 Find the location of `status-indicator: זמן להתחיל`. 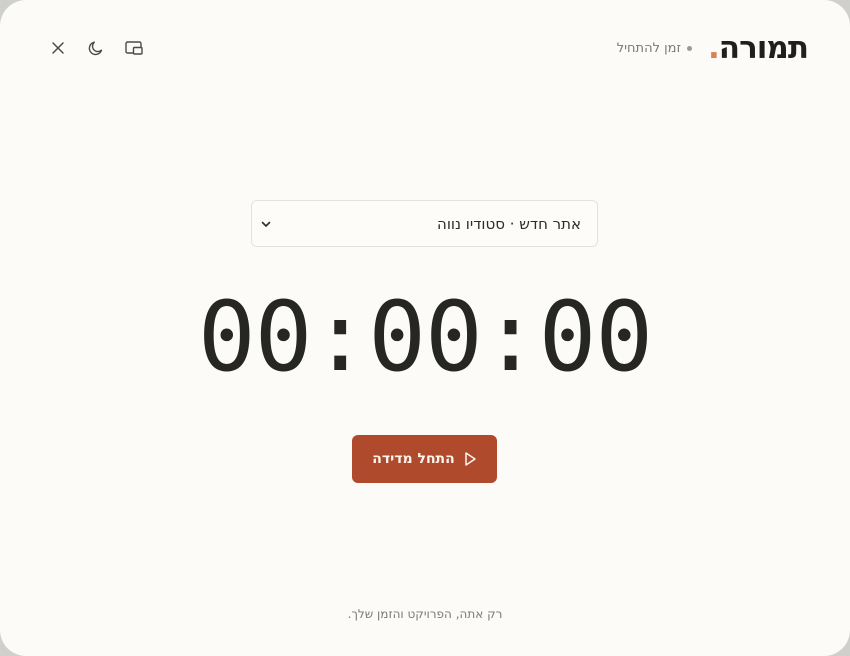

status-indicator: זמן להתחיל is located at coordinates (654, 48).